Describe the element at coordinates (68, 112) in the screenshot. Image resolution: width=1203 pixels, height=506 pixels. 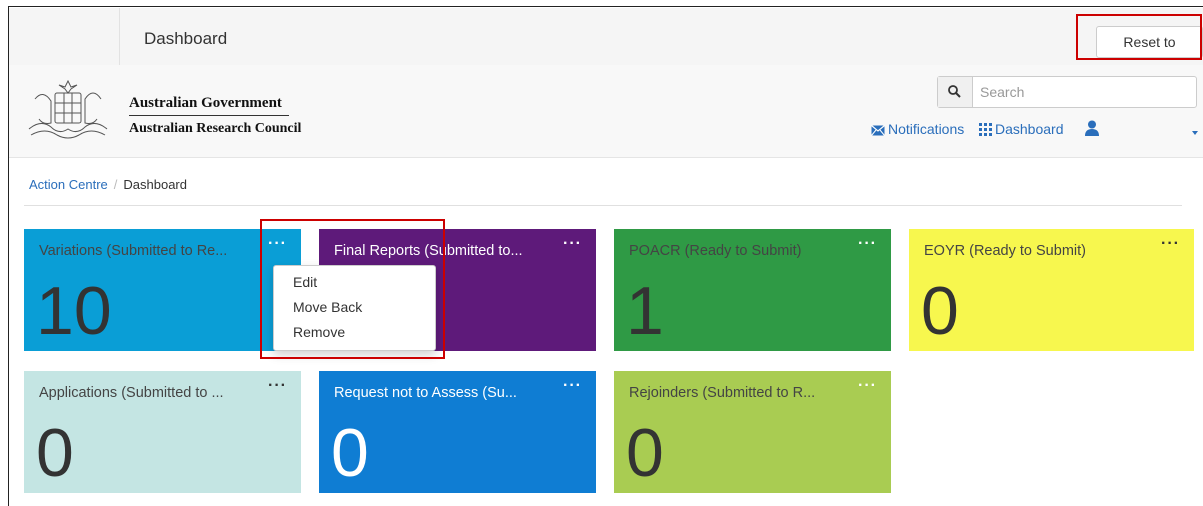
I see `coat-of-arms-logo` at that location.